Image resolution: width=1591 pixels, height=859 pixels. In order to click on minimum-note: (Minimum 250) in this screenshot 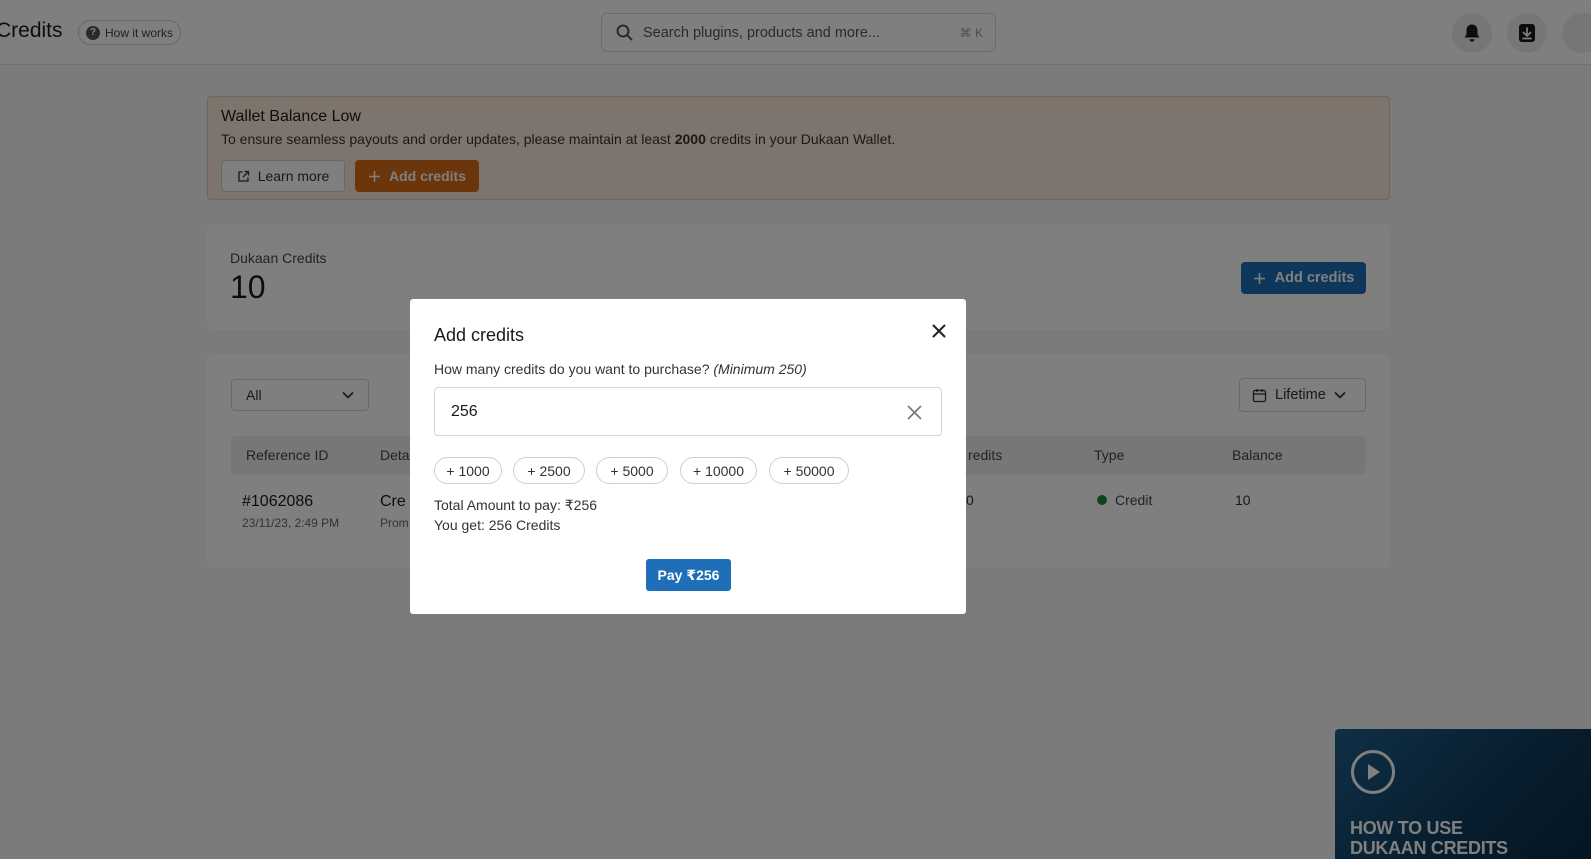, I will do `click(760, 369)`.